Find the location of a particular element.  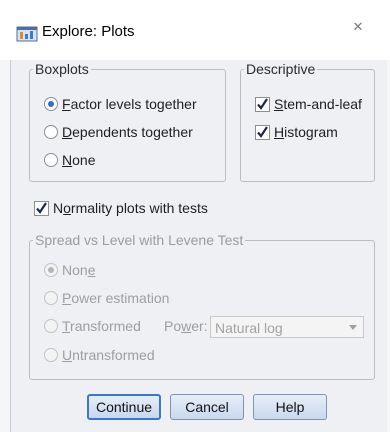

radio-none-boxplots: None is located at coordinates (69, 160).